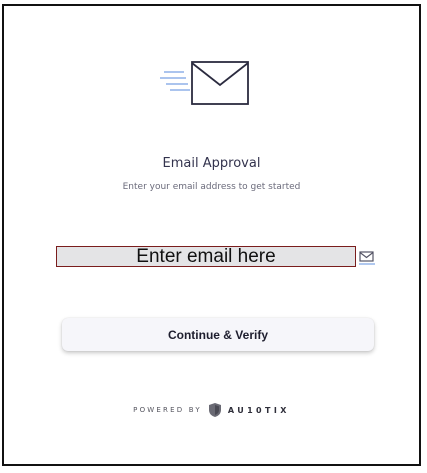  Describe the element at coordinates (215, 410) in the screenshot. I see `shield-icon` at that location.